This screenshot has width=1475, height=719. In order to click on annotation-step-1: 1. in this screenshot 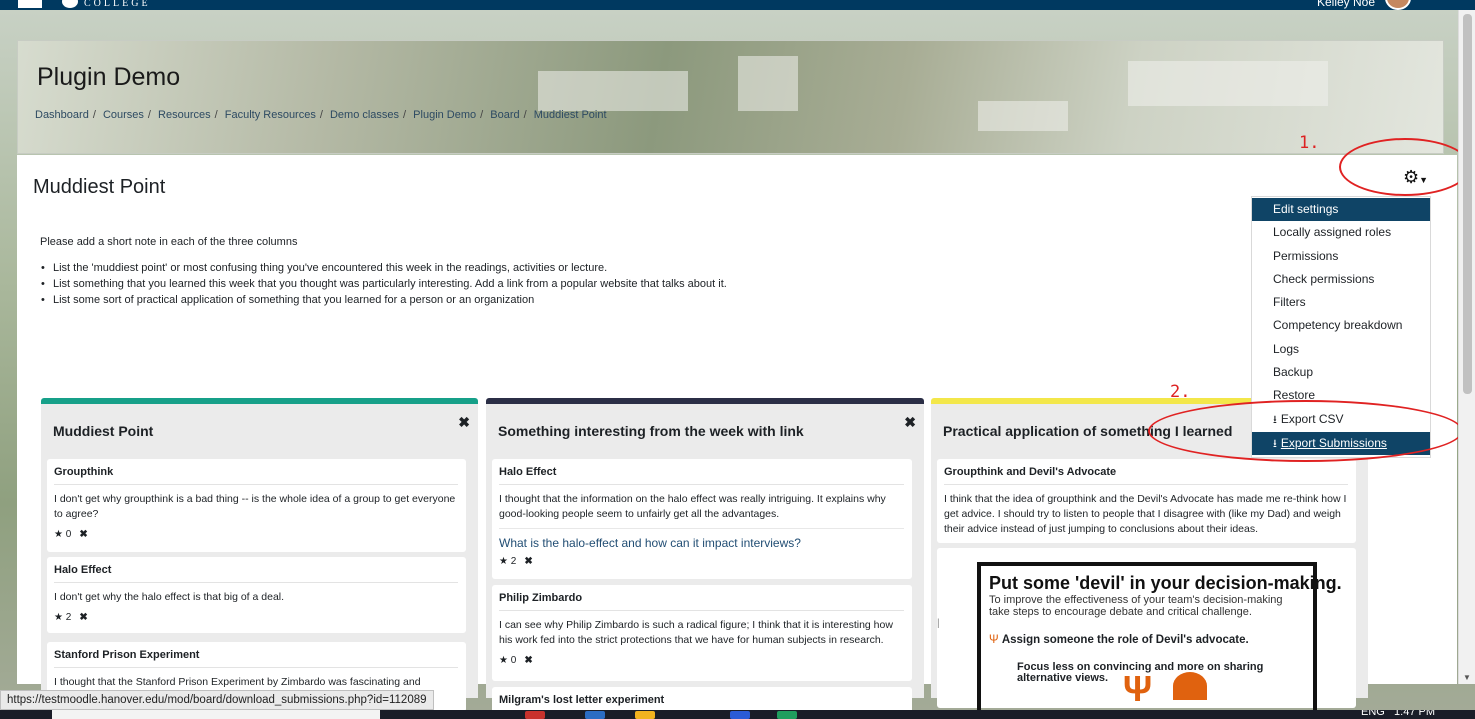, I will do `click(1309, 143)`.